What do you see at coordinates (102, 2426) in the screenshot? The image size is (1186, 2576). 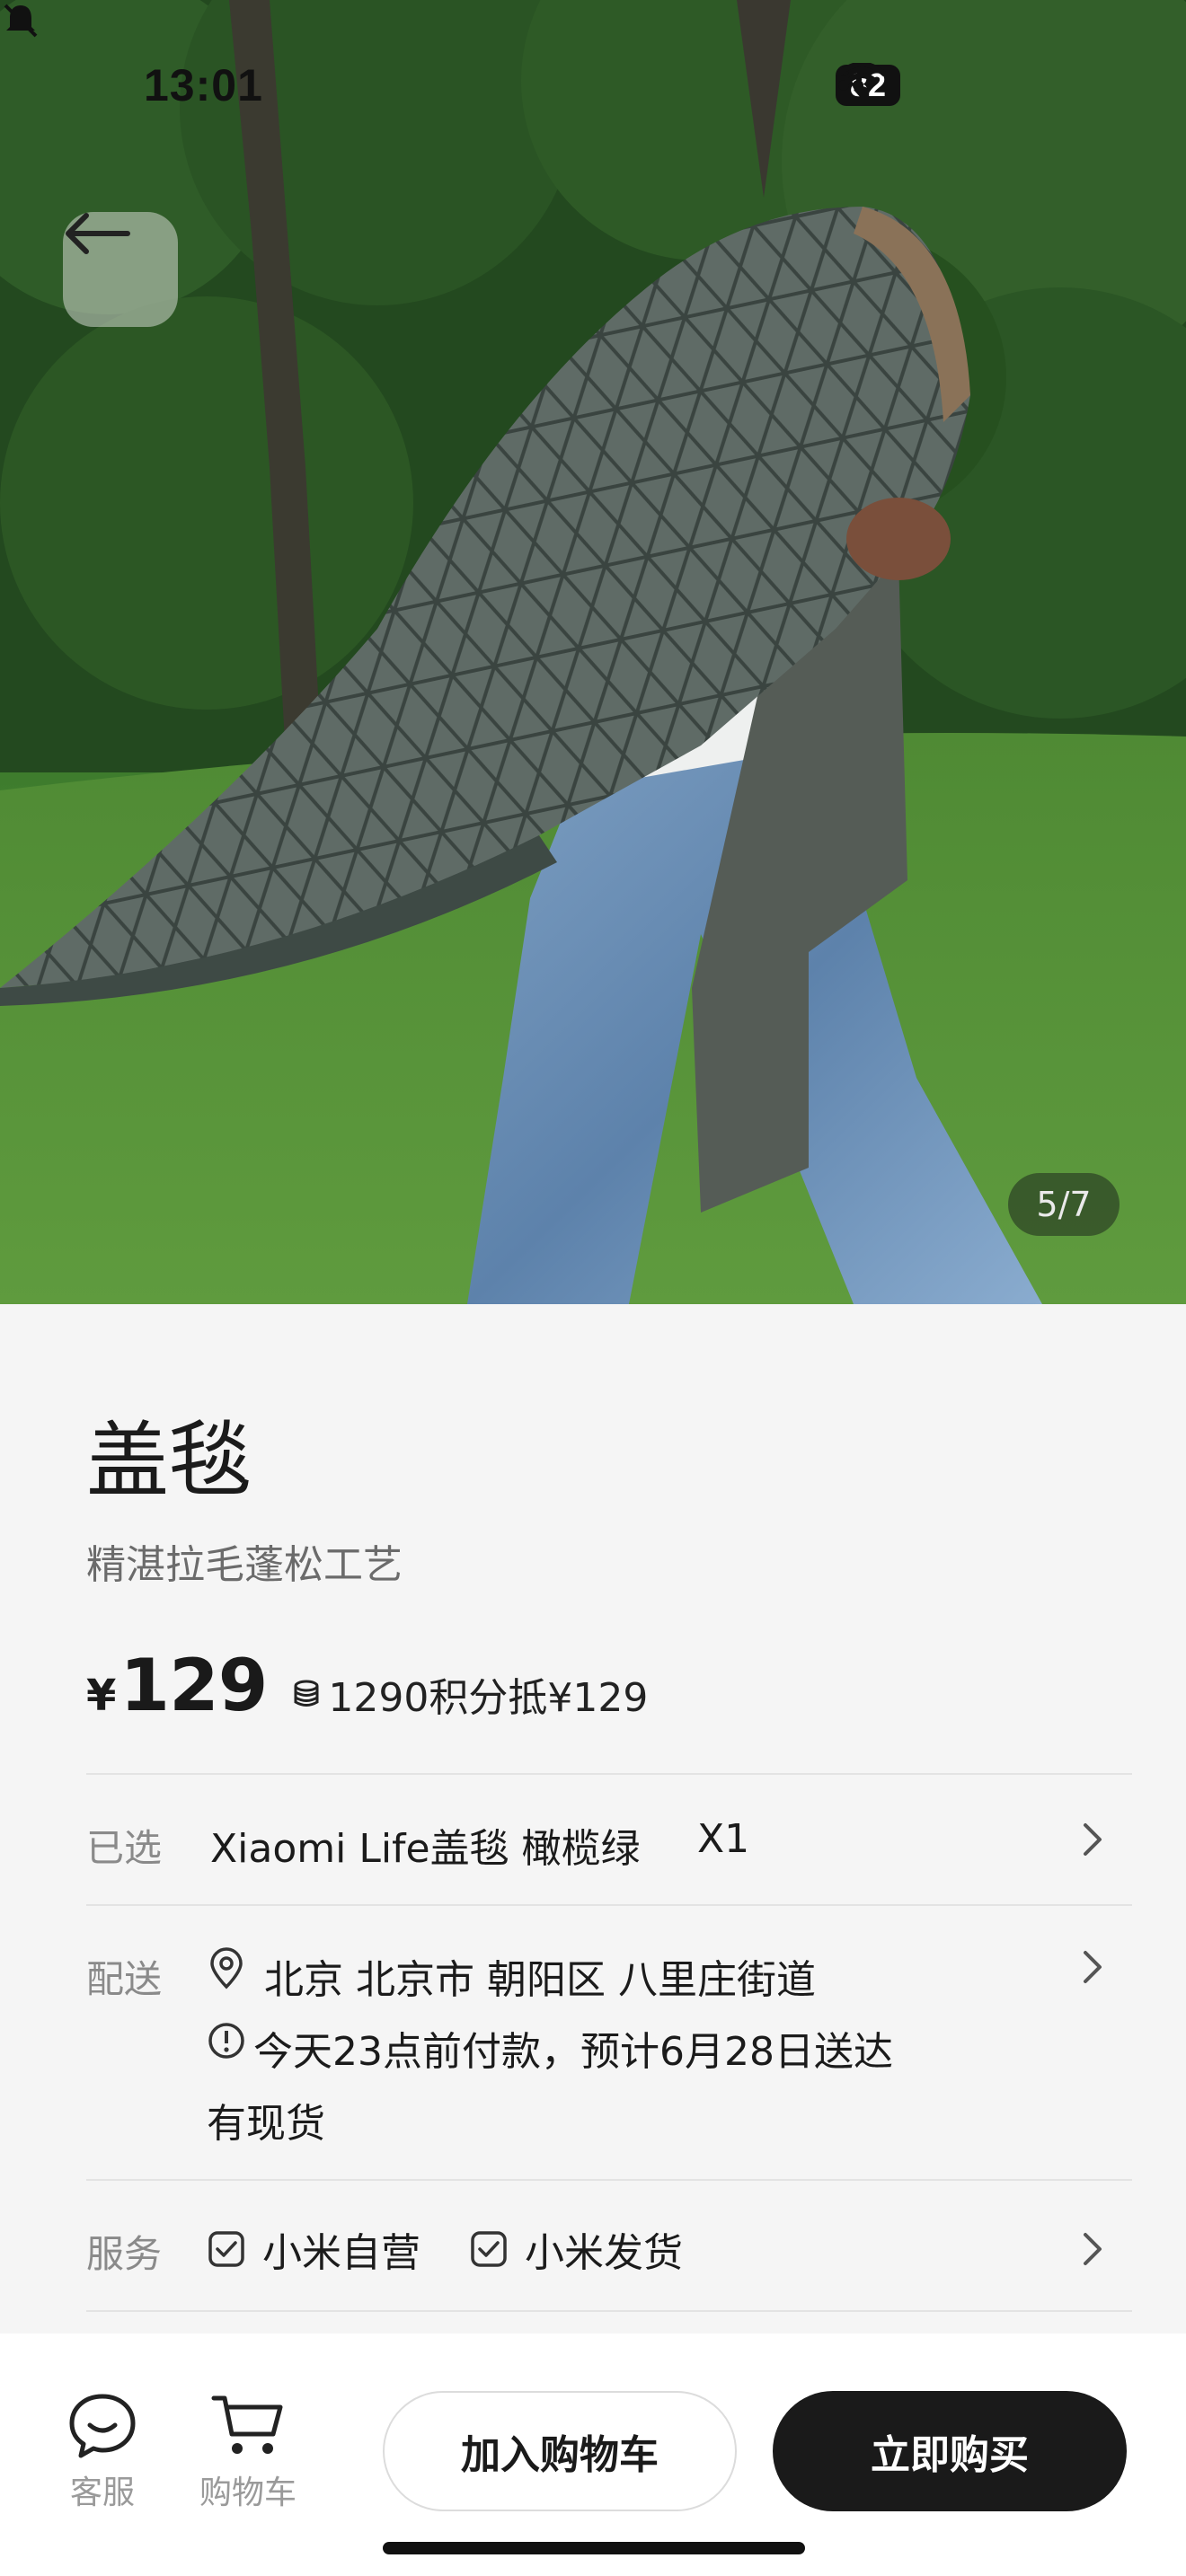 I see `chat-bubble-icon` at bounding box center [102, 2426].